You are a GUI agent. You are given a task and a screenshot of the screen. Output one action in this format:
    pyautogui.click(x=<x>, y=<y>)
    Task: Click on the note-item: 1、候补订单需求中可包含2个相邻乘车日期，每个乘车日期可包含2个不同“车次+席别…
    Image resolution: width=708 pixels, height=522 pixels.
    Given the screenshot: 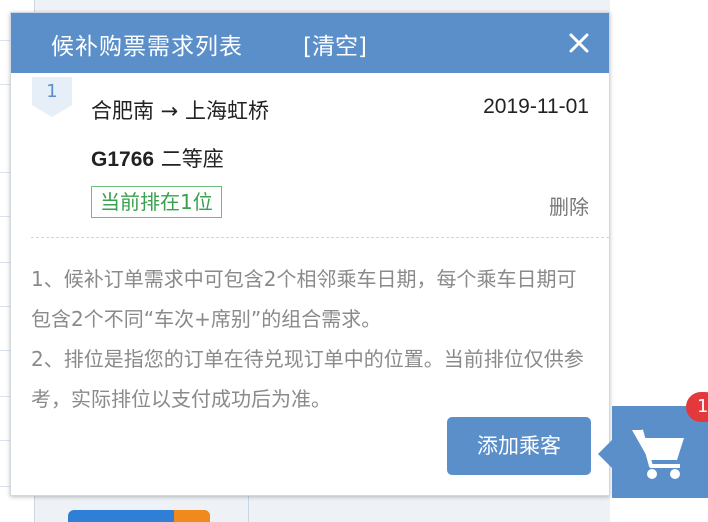 What is the action you would take?
    pyautogui.click(x=304, y=299)
    